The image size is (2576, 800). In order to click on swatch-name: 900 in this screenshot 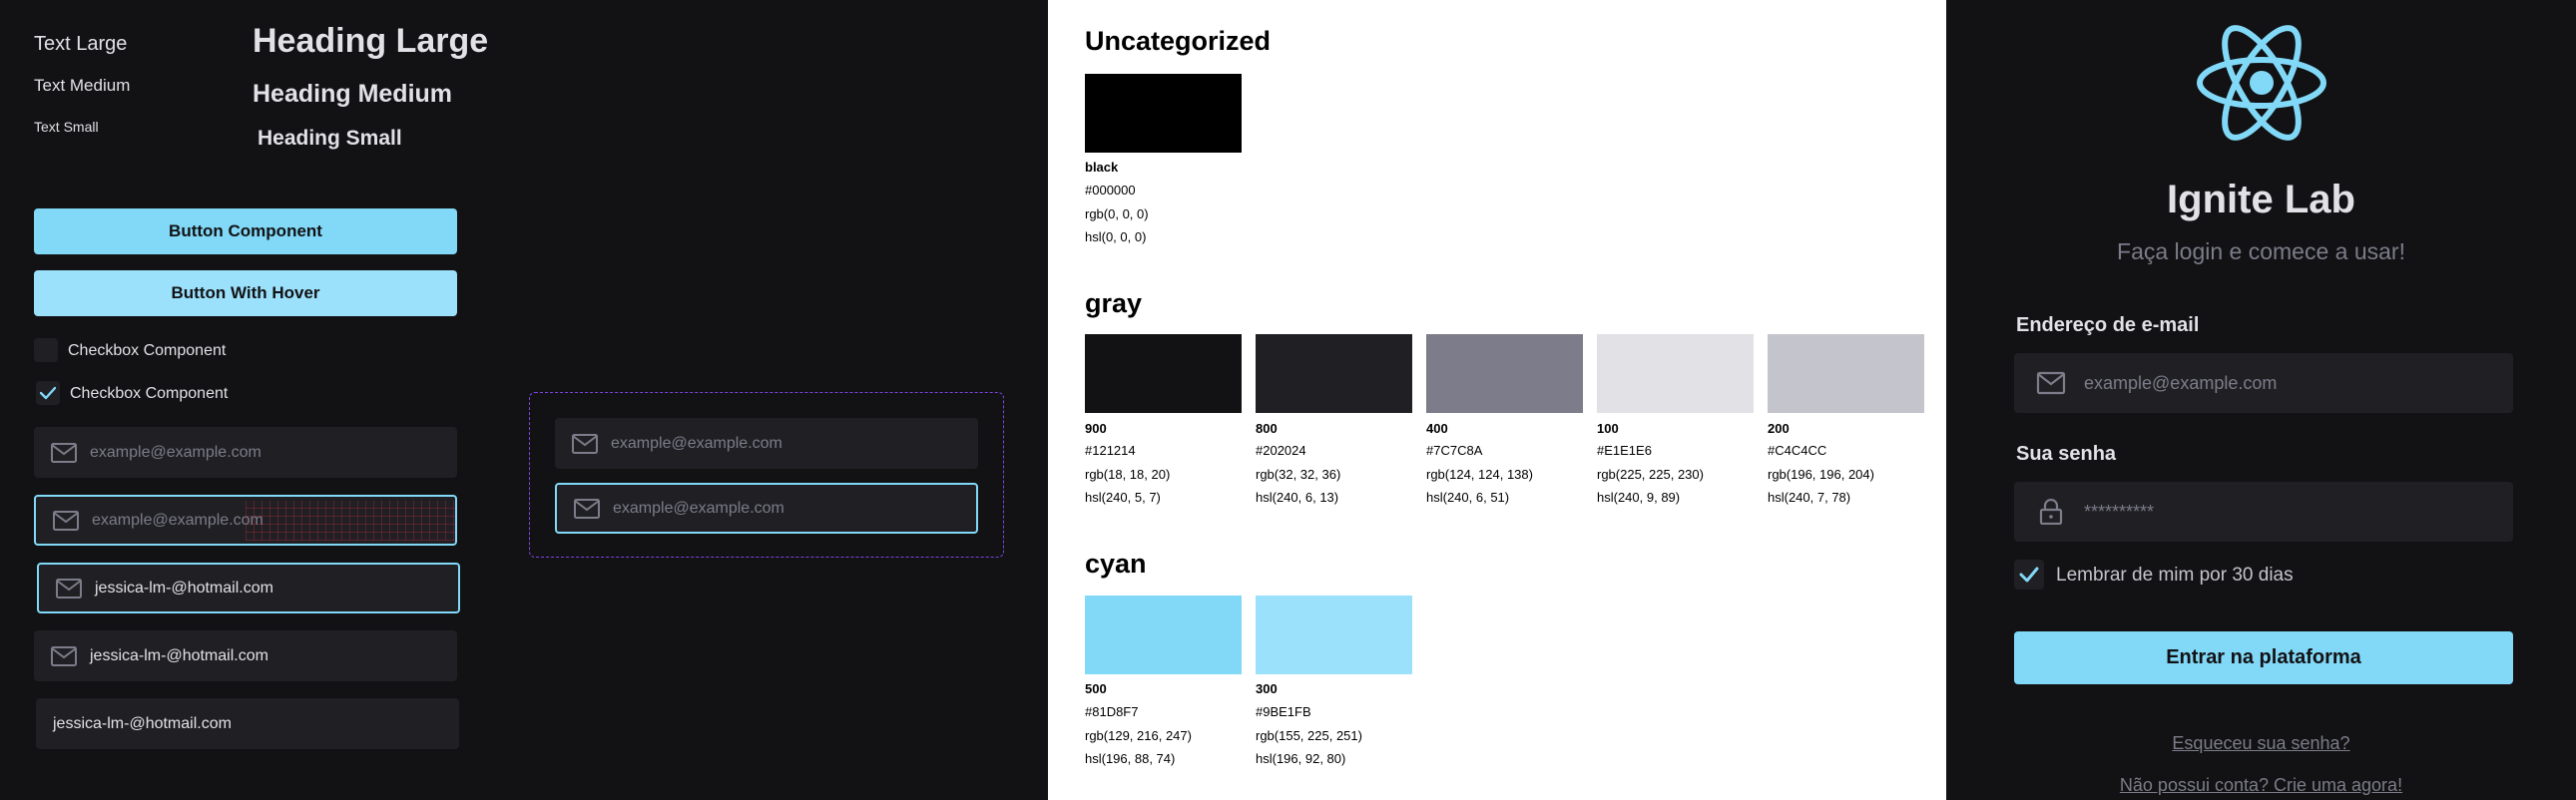, I will do `click(1096, 428)`.